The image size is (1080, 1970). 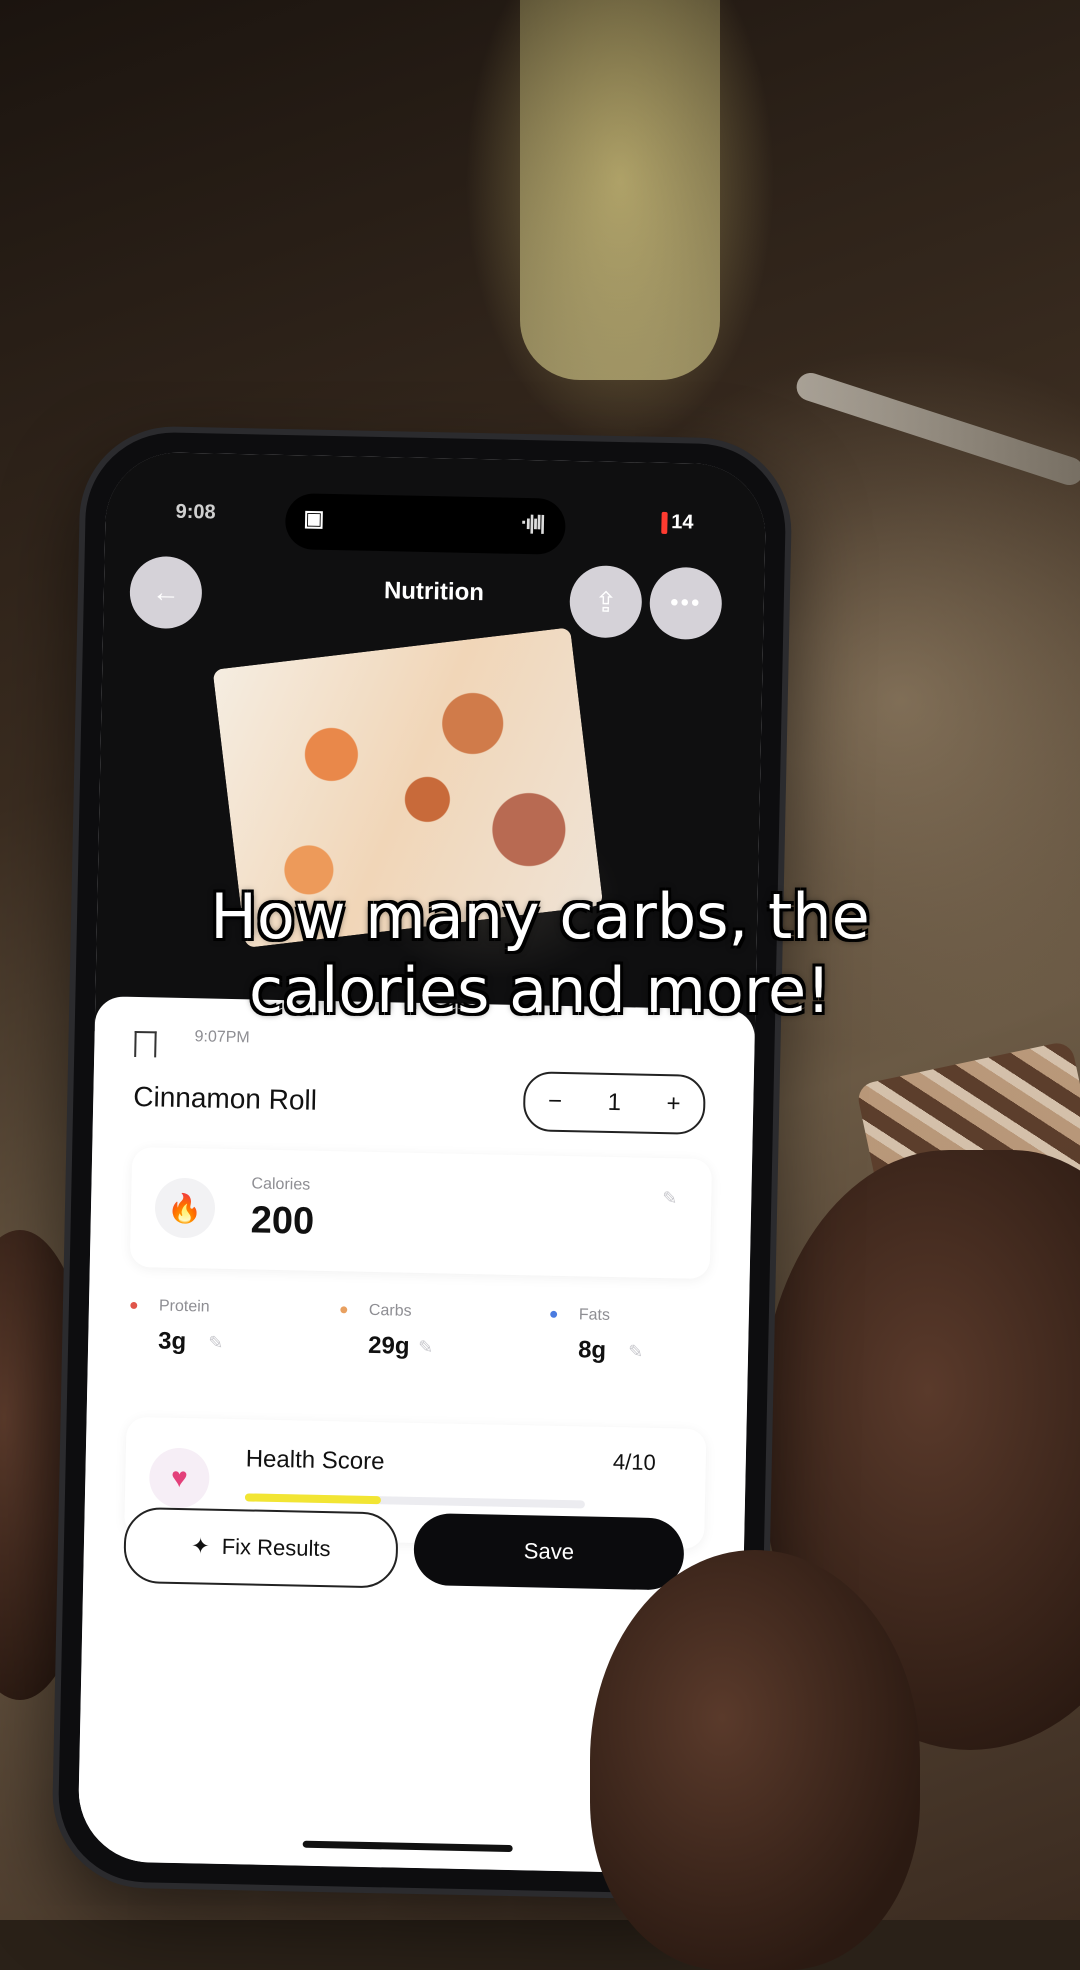 I want to click on quantity-value: 1, so click(x=614, y=1102).